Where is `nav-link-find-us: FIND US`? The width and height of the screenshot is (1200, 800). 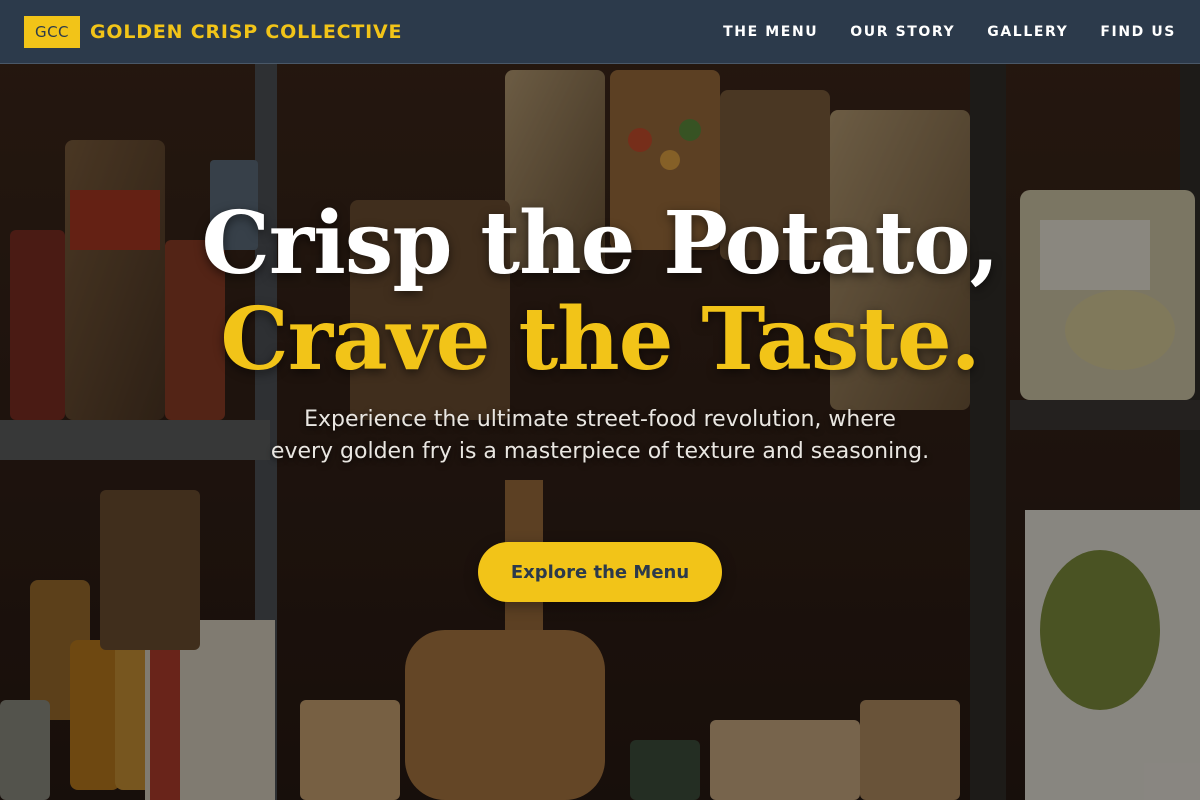
nav-link-find-us: FIND US is located at coordinates (1130, 32).